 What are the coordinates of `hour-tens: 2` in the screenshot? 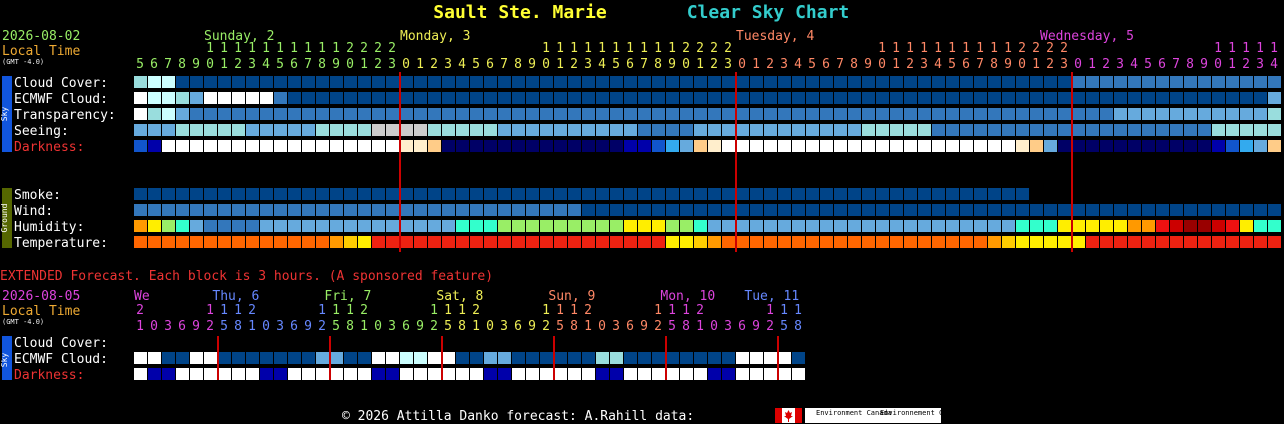 It's located at (728, 48).